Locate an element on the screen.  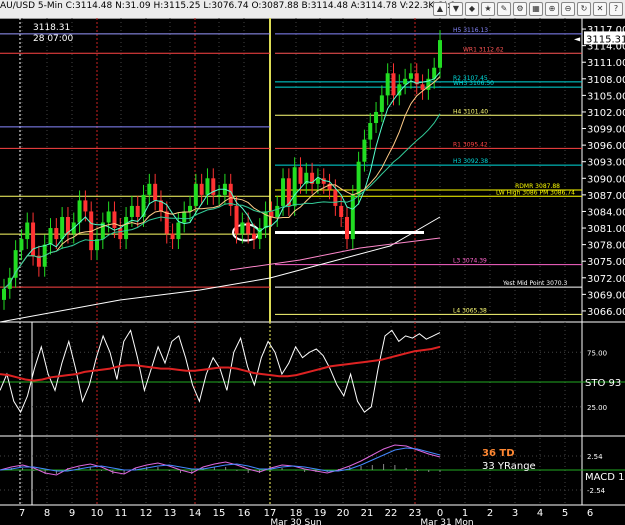
level-label: WR1 3112.62 is located at coordinates (483, 49).